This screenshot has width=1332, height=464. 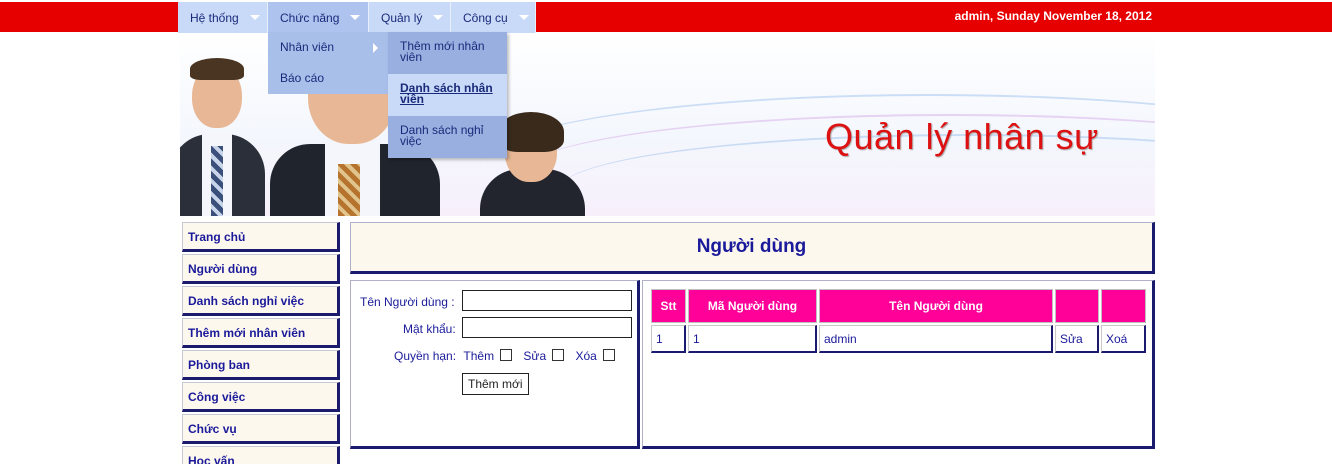 I want to click on sidebar-item-trang-chu: Trang chủ, so click(x=261, y=237).